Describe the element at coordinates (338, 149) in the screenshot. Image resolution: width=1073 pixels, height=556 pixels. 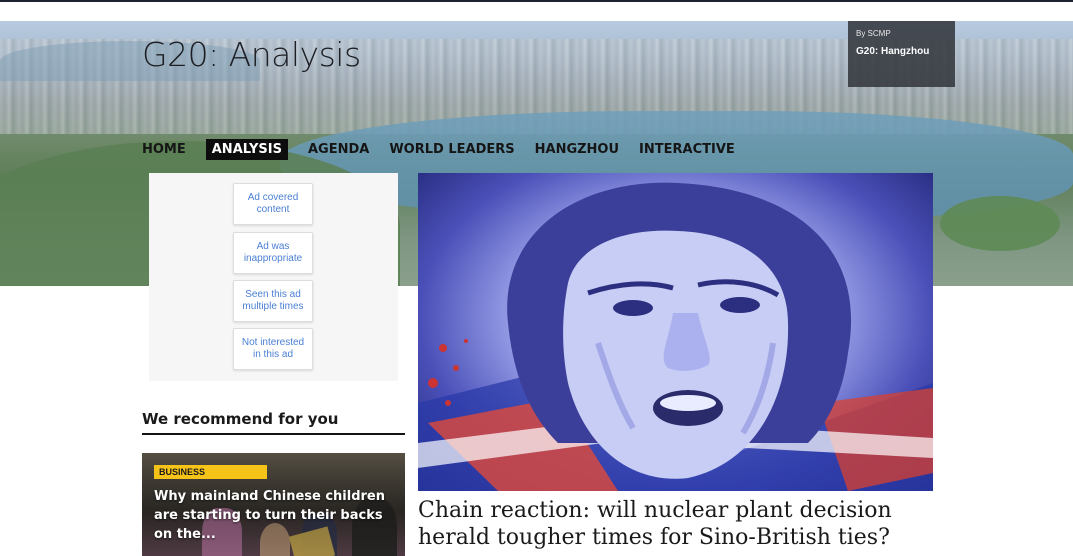
I see `nav-agenda: AGENDA` at that location.